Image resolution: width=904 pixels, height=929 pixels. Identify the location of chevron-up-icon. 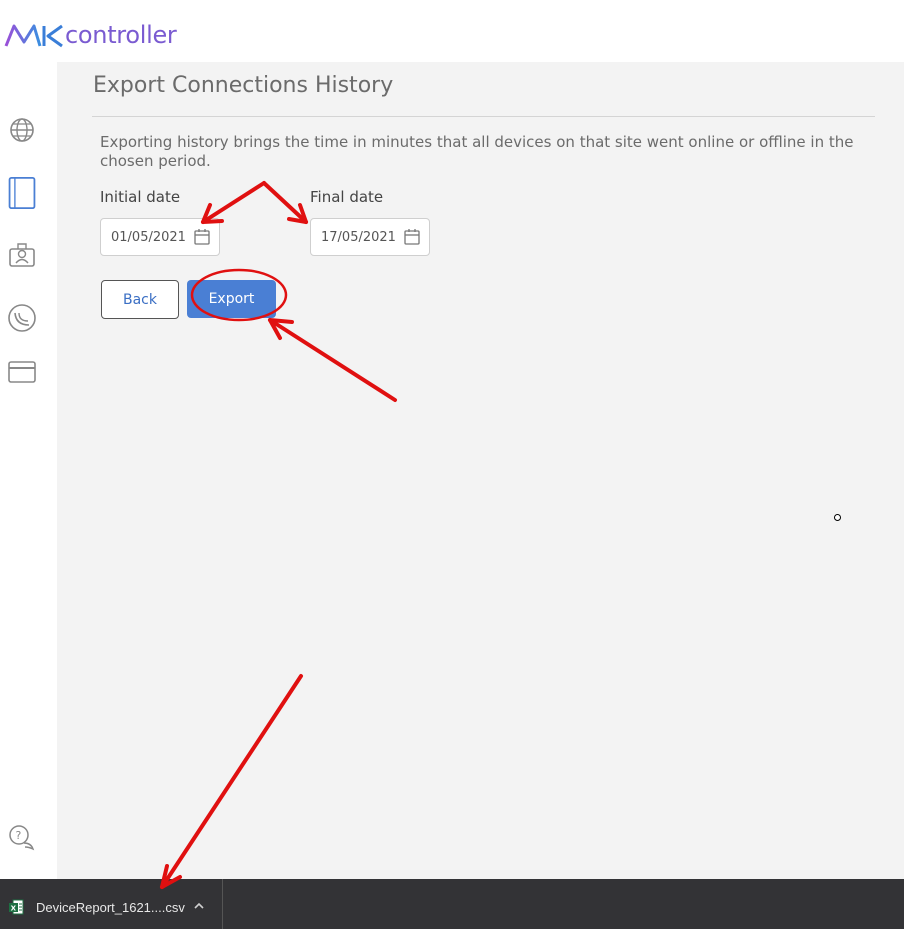
(199, 906).